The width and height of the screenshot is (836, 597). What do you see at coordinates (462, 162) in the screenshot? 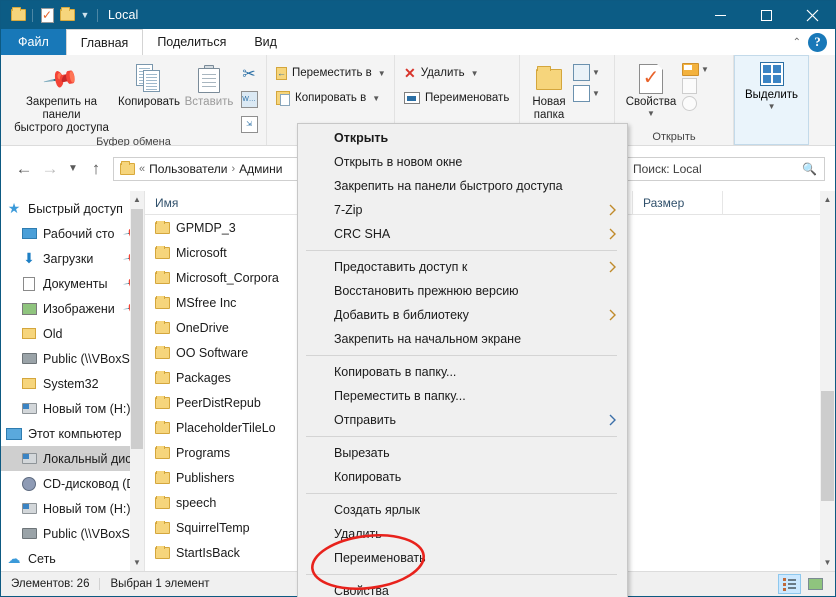
I see `menu-item-open-new-window: Открыть в новом окне` at bounding box center [462, 162].